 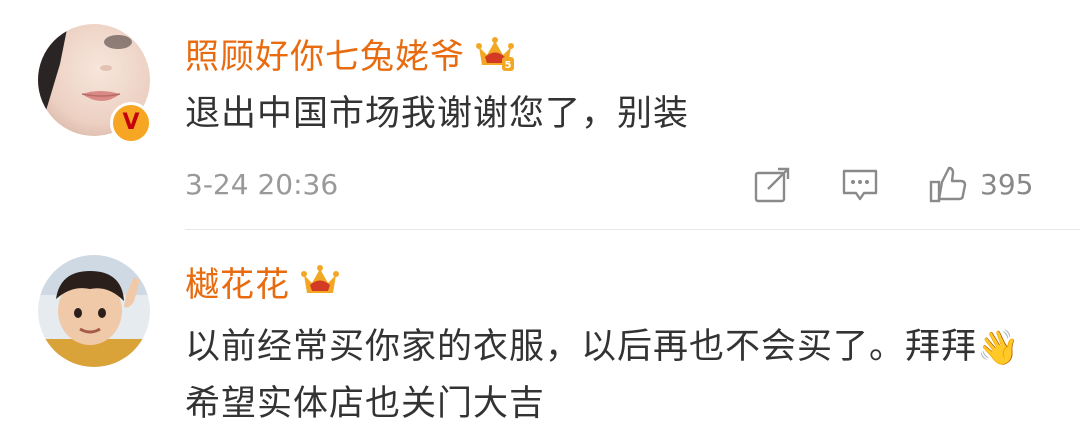 What do you see at coordinates (948, 185) in the screenshot?
I see `like-icon` at bounding box center [948, 185].